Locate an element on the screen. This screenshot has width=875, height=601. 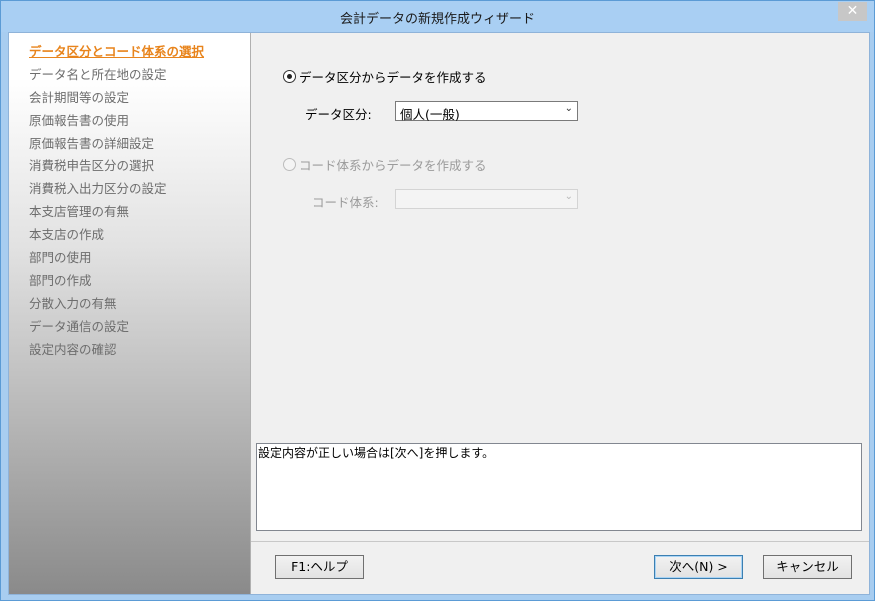
title-bar: 会計データの新規作成ウィザード ✕ is located at coordinates (437, 16).